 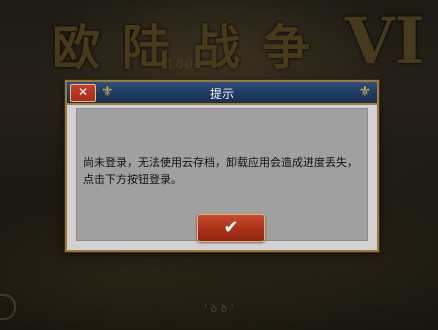 I want to click on dialog-header: ✕ ⚜ 提示 ⚜, so click(x=222, y=93).